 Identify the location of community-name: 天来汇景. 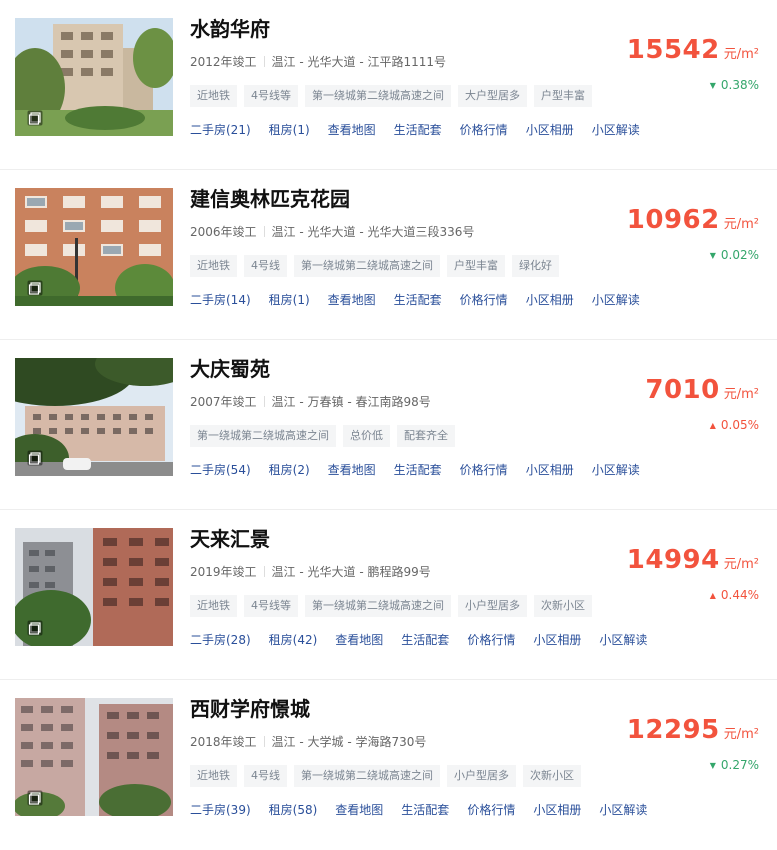
(230, 539).